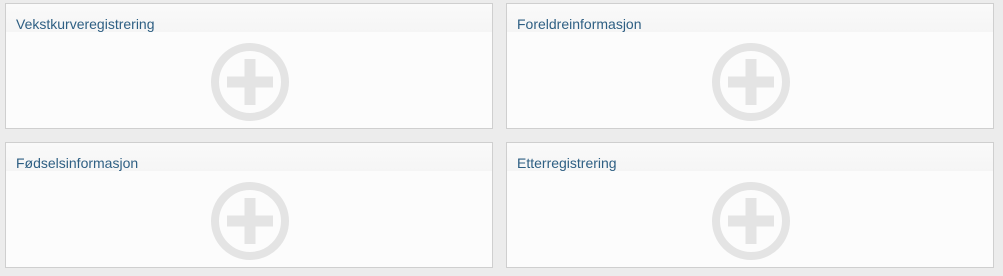 This screenshot has height=276, width=1003. What do you see at coordinates (567, 163) in the screenshot?
I see `card-title: Etterregistrering` at bounding box center [567, 163].